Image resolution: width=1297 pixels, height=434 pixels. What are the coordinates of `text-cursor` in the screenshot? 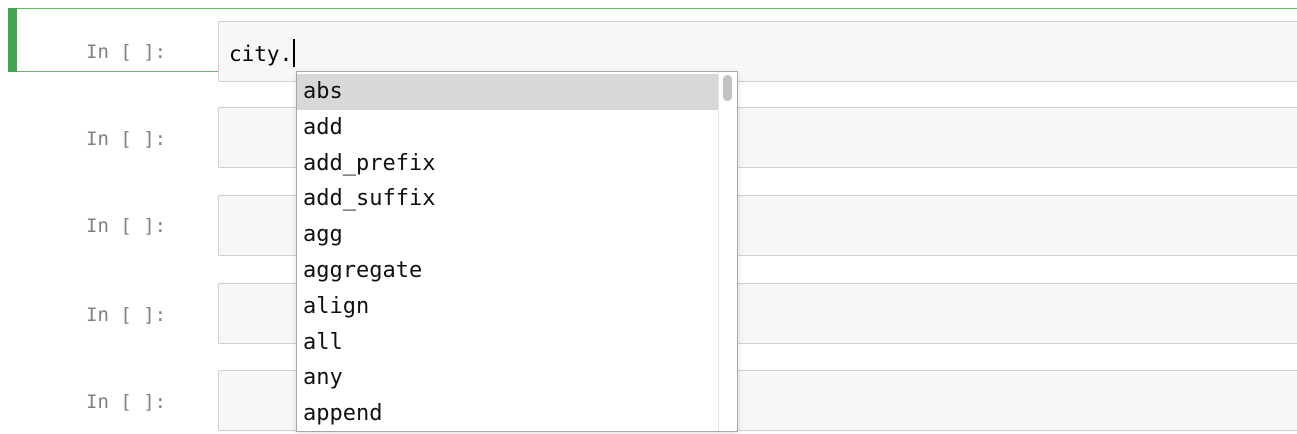 It's located at (294, 53).